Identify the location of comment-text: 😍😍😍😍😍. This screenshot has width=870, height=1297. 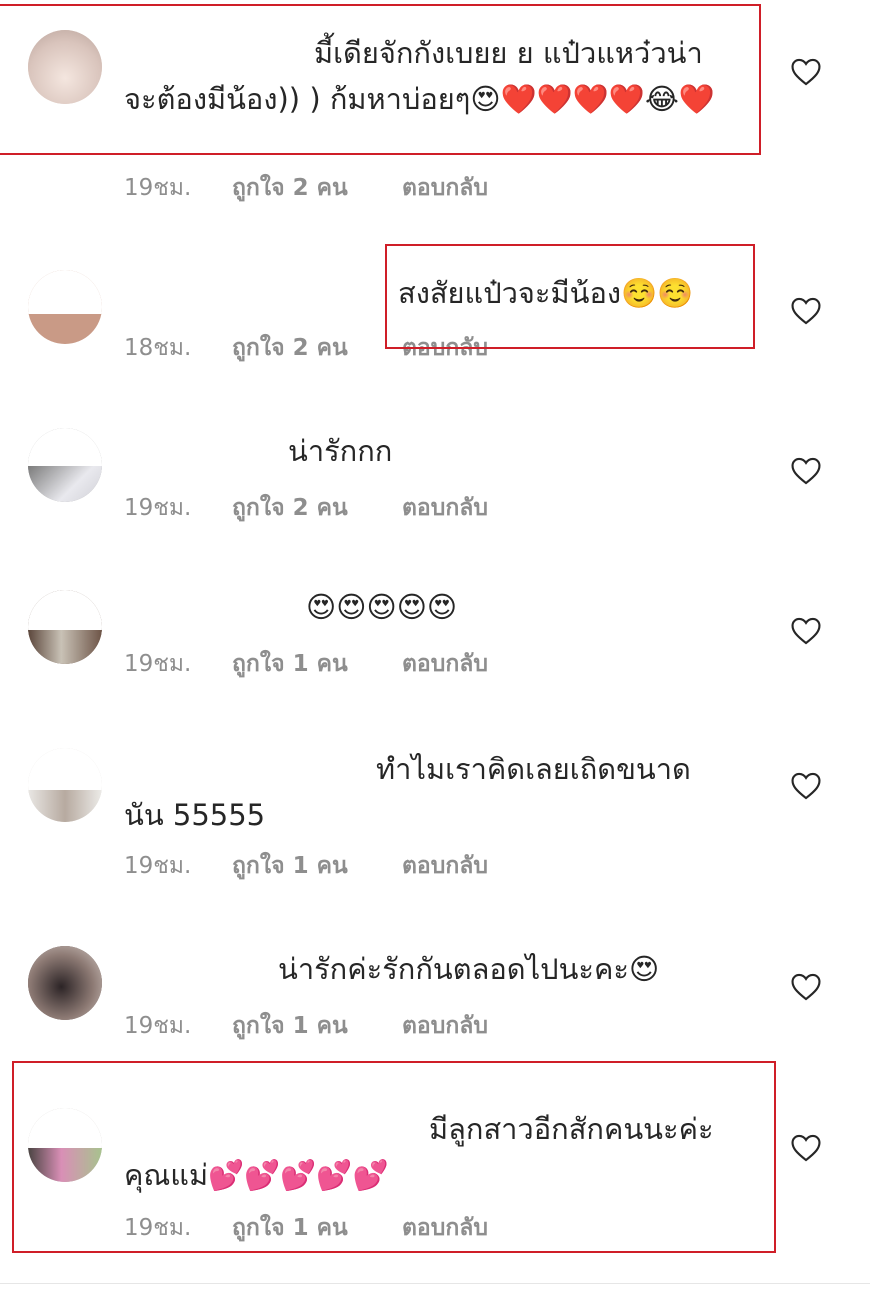
(382, 607).